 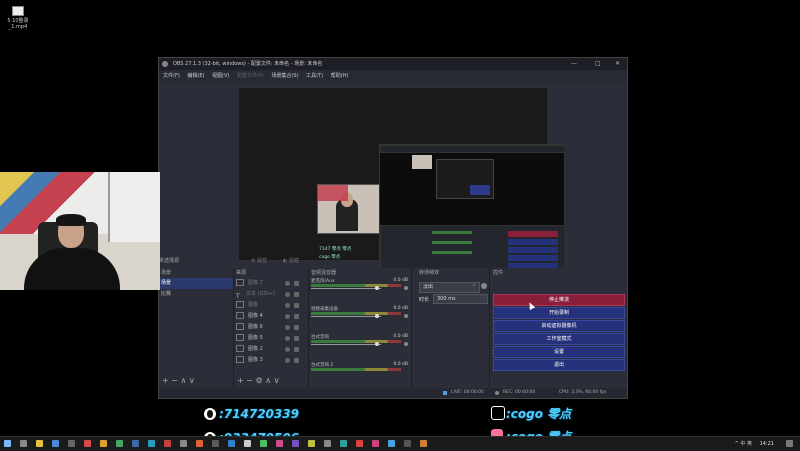 What do you see at coordinates (196, 294) in the screenshot?
I see `scene-item: 比赛` at bounding box center [196, 294].